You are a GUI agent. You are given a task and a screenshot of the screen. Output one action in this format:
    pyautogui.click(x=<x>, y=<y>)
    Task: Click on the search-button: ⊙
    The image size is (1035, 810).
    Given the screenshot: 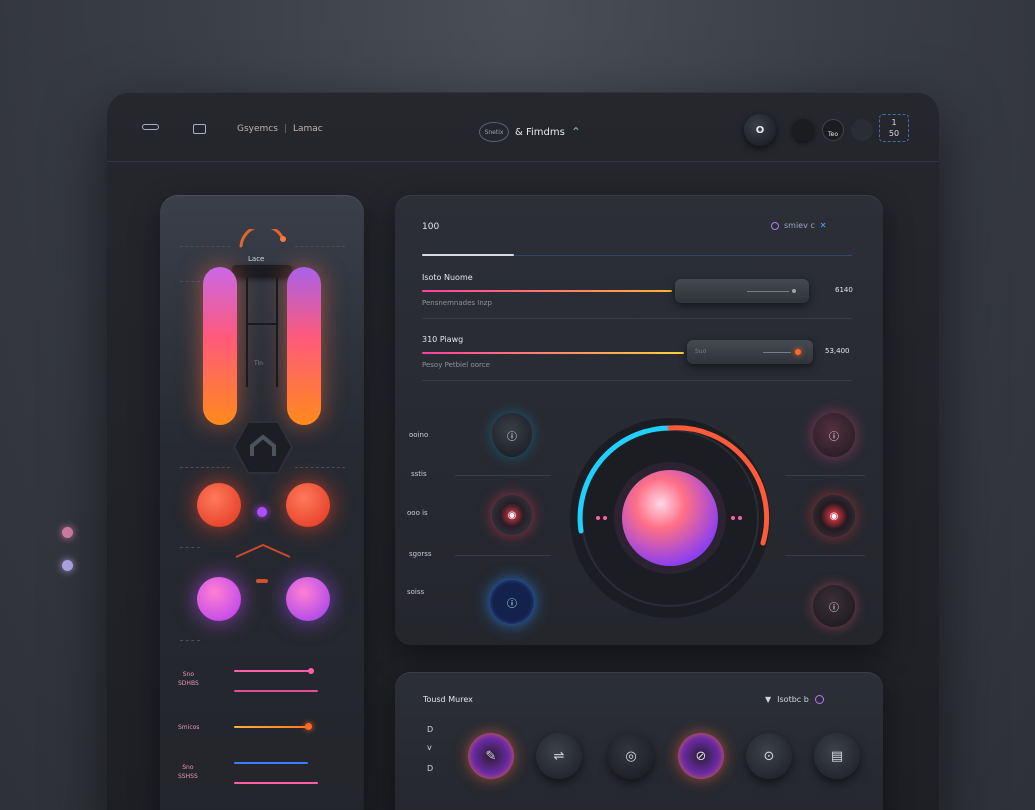 What is the action you would take?
    pyautogui.click(x=769, y=756)
    